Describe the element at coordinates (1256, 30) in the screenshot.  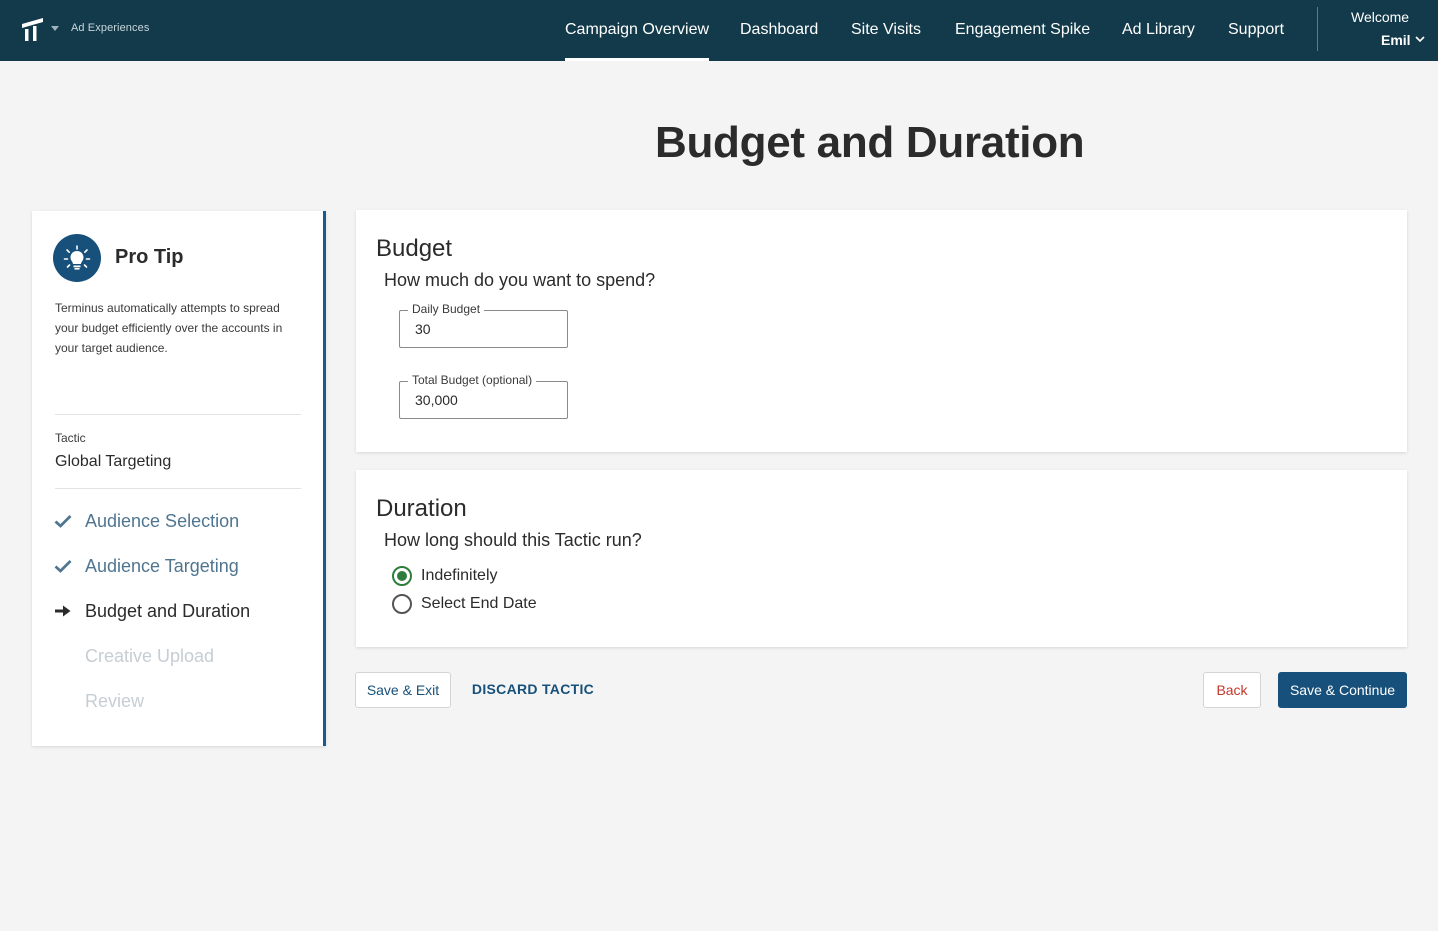
I see `nav-support: Support` at that location.